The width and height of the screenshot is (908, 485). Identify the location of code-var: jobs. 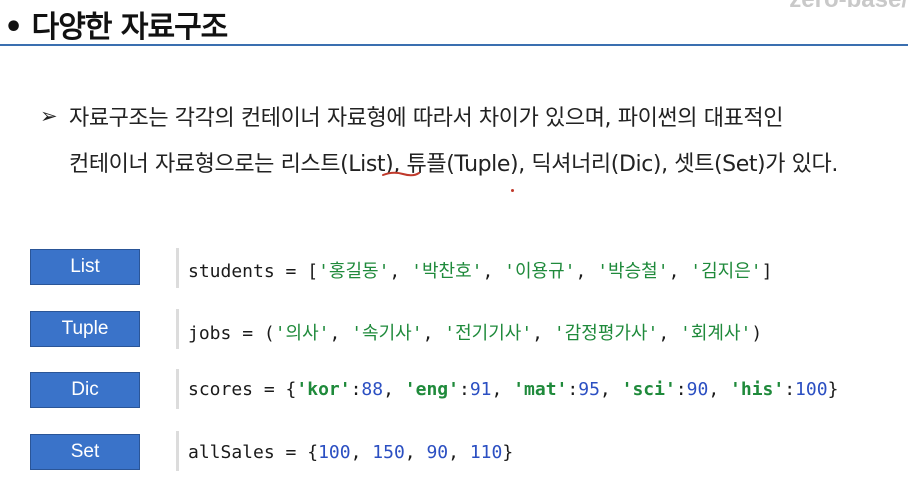
(210, 333).